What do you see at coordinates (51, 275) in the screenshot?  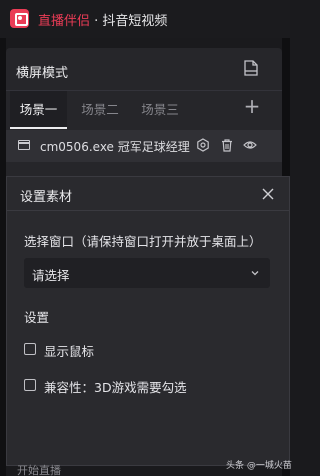 I see `window-select-value: 请选择` at bounding box center [51, 275].